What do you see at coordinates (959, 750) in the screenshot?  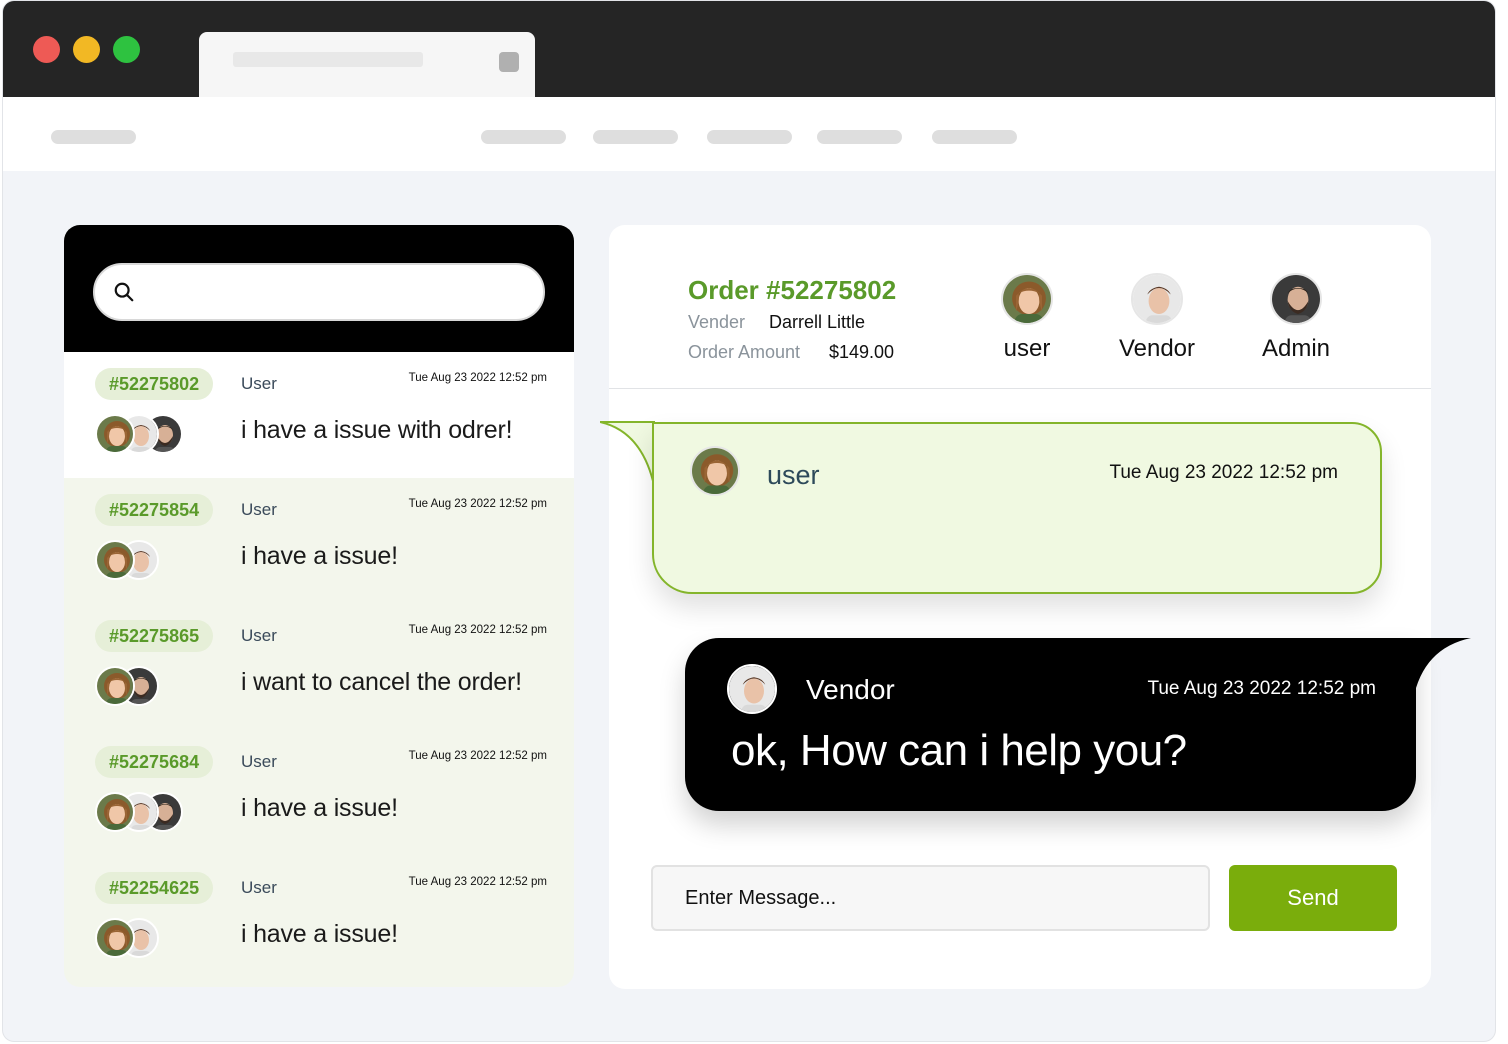 I see `message-text: ok, How can i help you?` at bounding box center [959, 750].